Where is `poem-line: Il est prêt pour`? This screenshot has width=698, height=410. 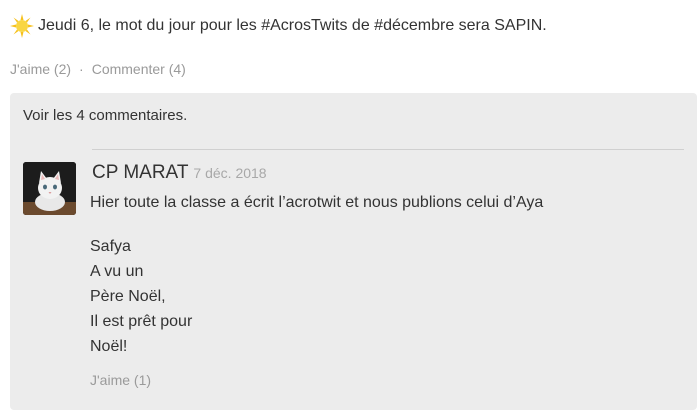 poem-line: Il est prêt pour is located at coordinates (141, 321).